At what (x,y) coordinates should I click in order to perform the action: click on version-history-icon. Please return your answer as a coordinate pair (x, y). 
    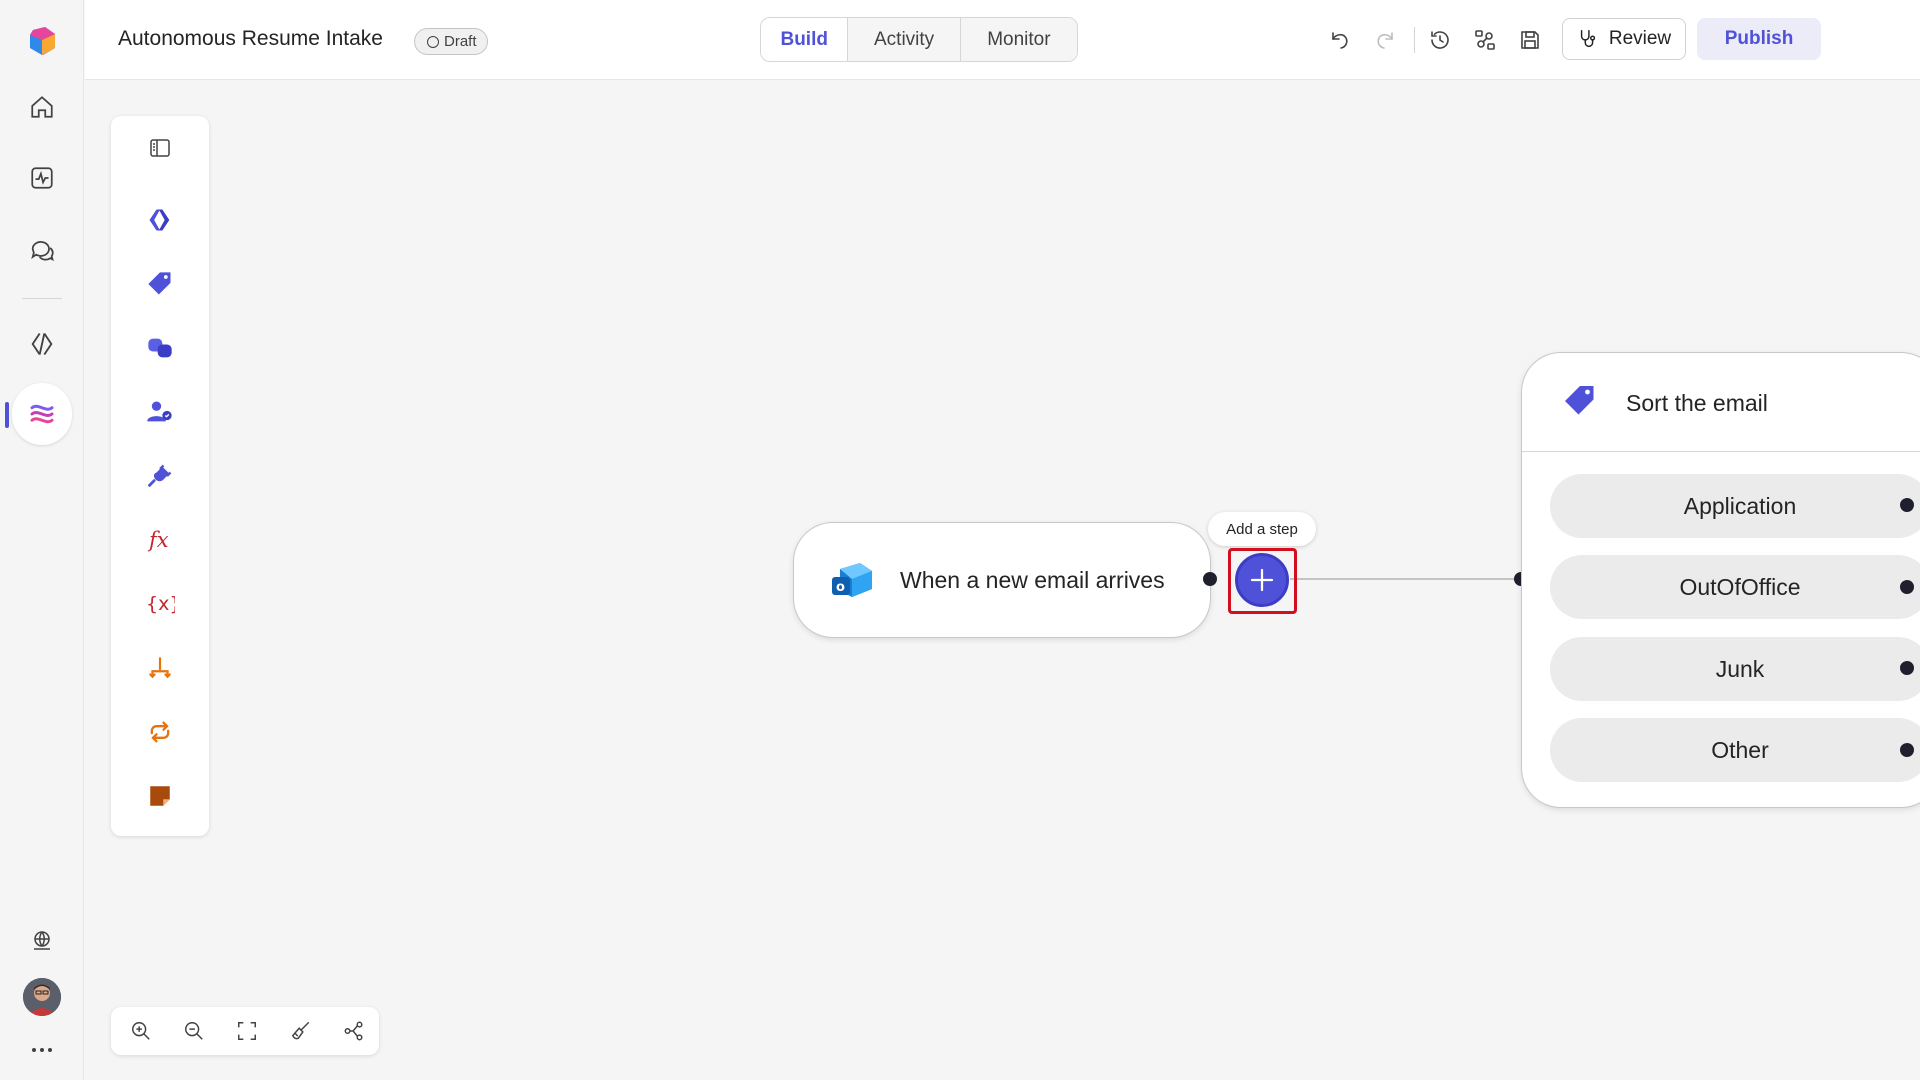
    Looking at the image, I should click on (1440, 40).